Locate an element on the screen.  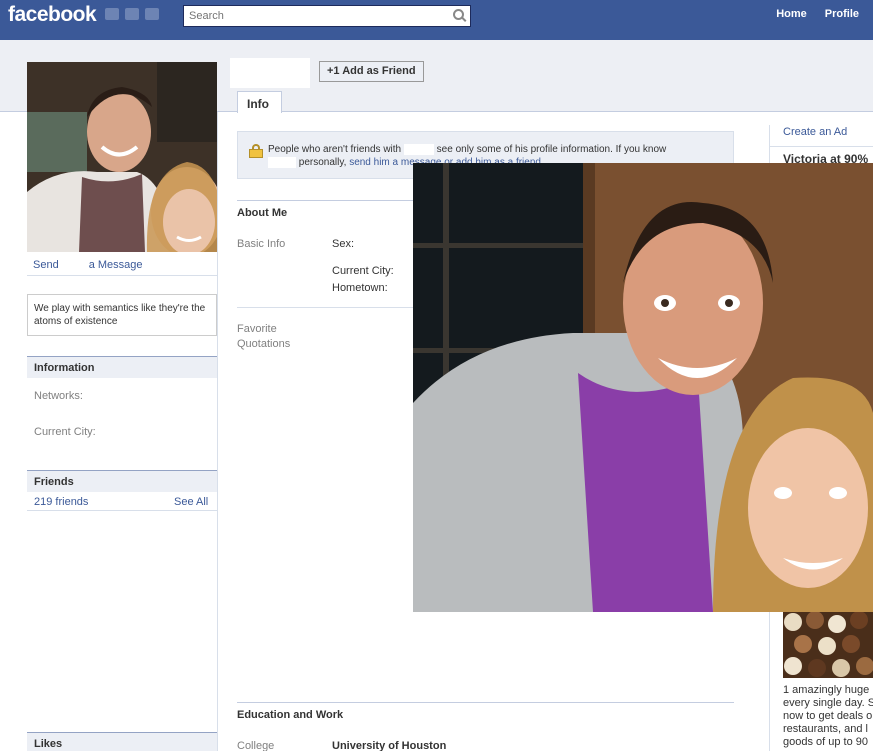
friends-count-link: 219 friends is located at coordinates (61, 502).